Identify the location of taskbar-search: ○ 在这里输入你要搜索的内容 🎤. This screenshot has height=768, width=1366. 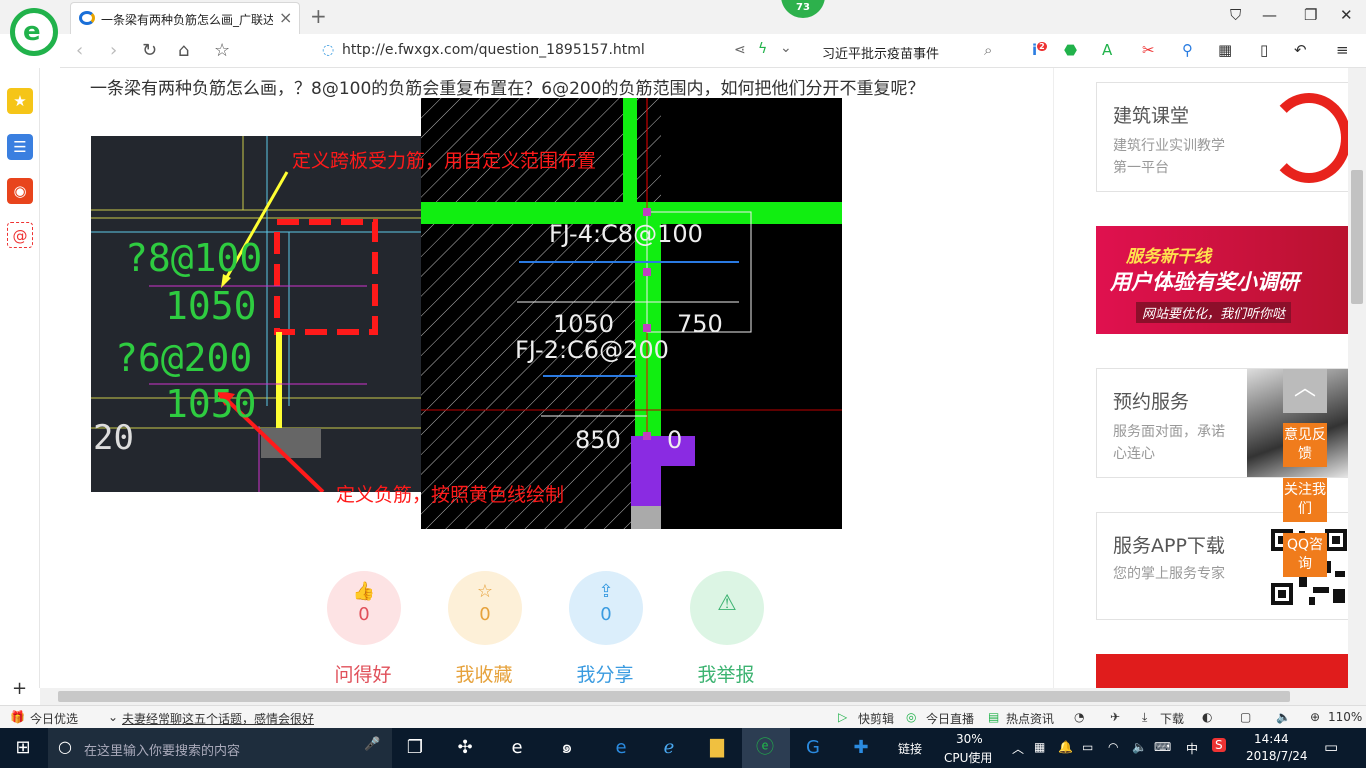
(220, 748).